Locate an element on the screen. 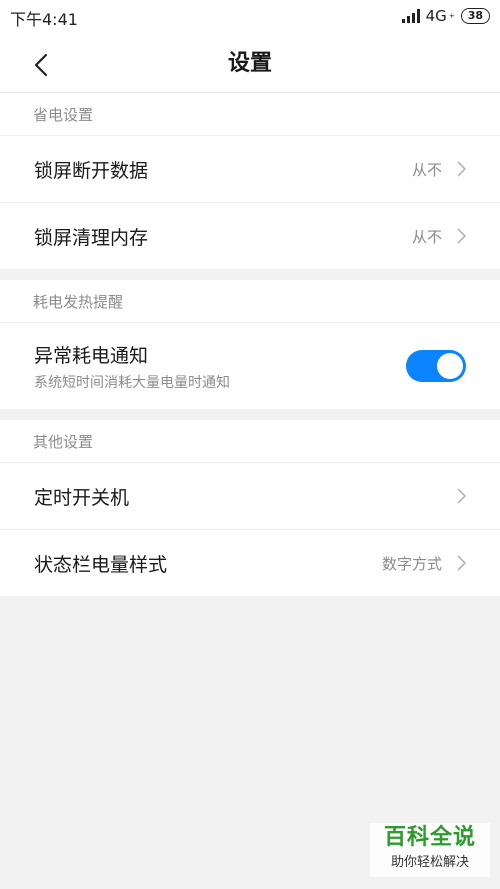 The image size is (500, 889). watermark-sub: 助你轻松解决 is located at coordinates (429, 862).